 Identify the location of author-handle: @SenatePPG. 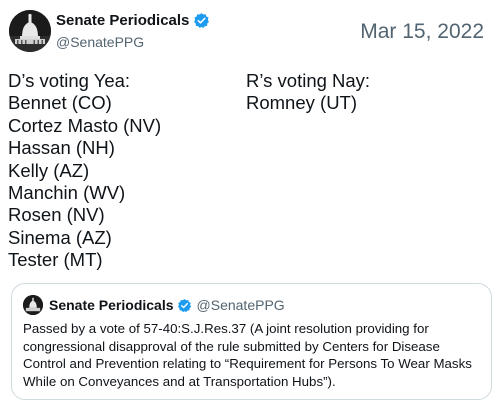
(100, 42).